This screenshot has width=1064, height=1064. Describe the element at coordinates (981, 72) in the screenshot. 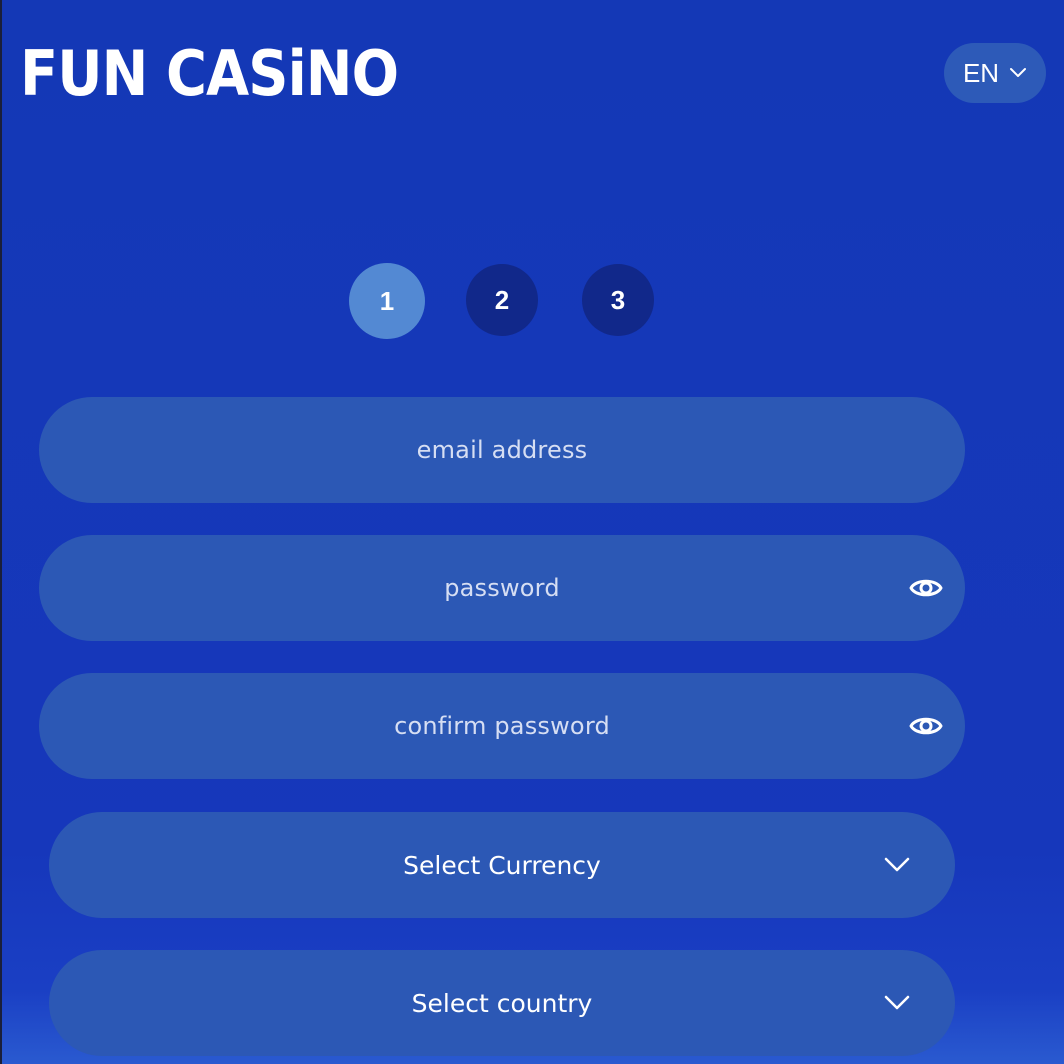

I see `language-label: EN` at that location.